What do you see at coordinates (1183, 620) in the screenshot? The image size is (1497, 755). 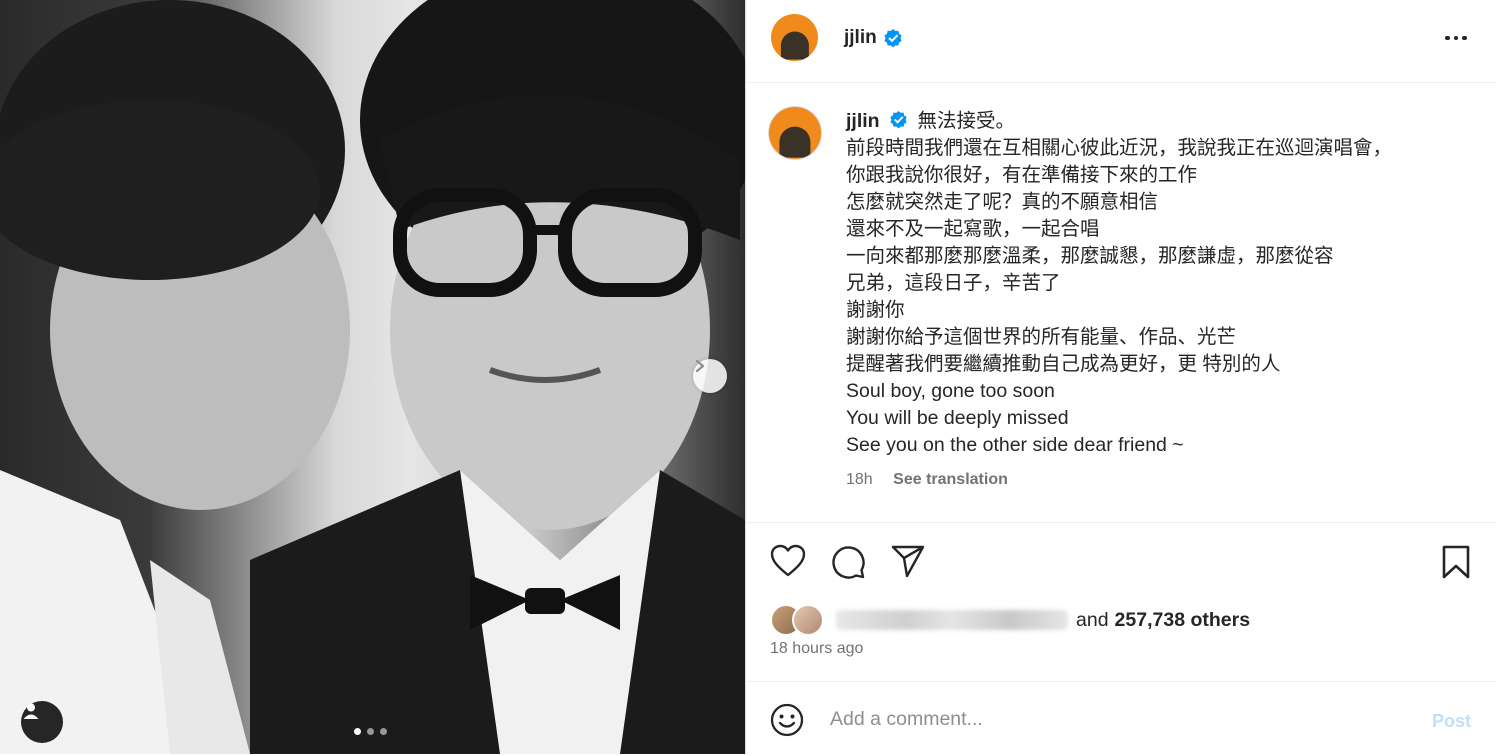 I see `likes-count: 257,738 others` at bounding box center [1183, 620].